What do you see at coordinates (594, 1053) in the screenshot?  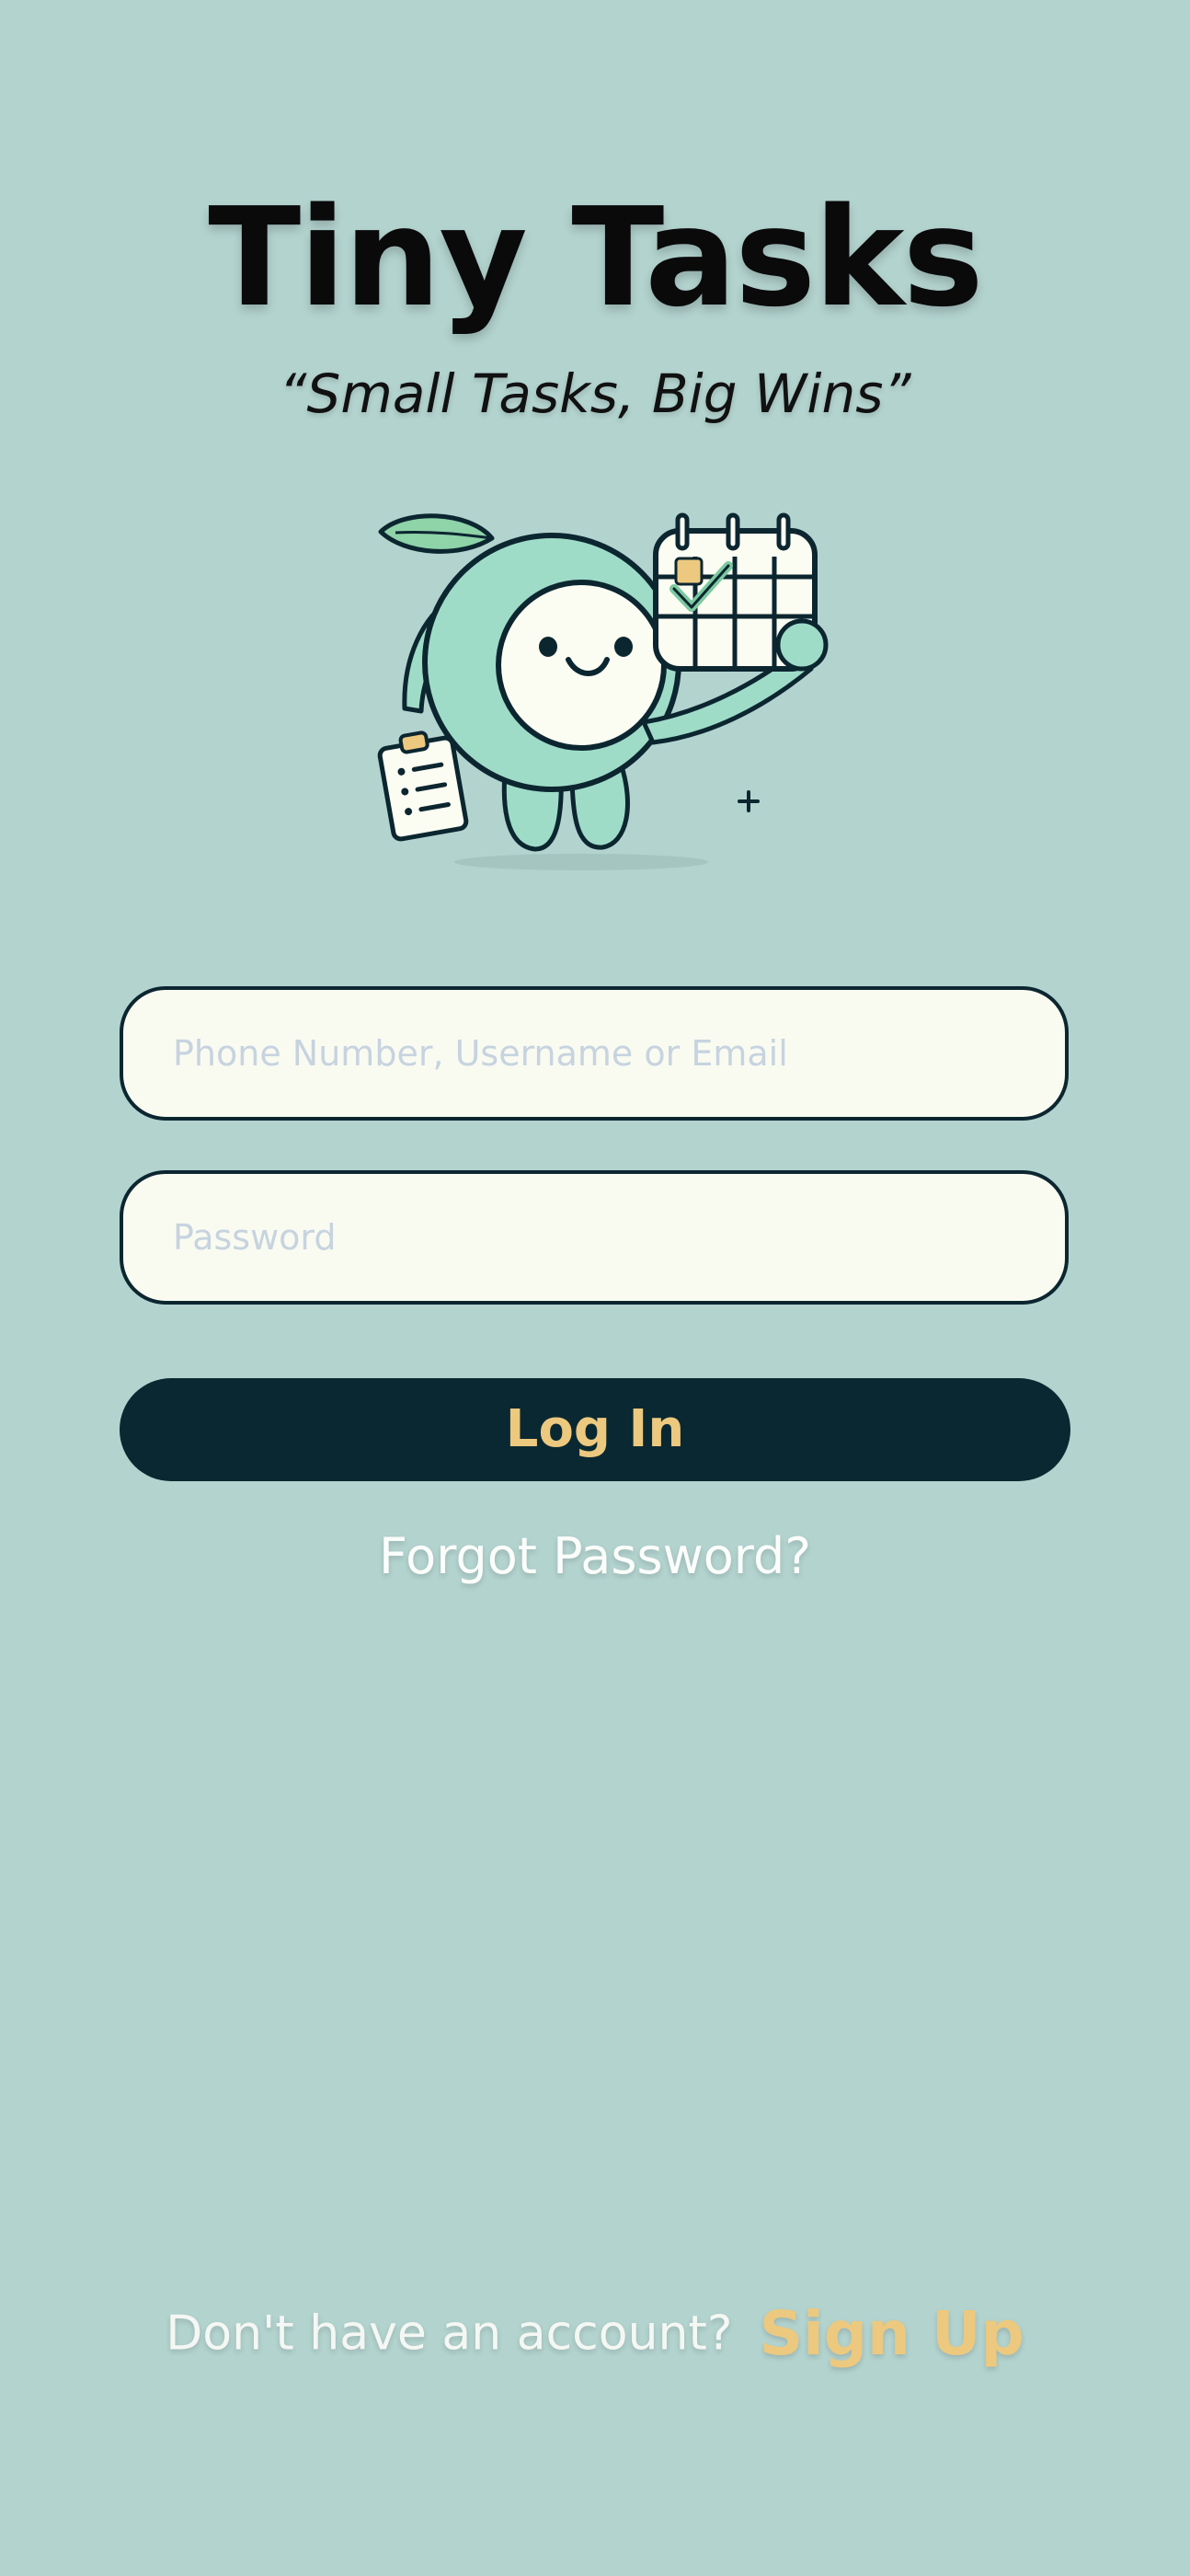 I see `username-input` at bounding box center [594, 1053].